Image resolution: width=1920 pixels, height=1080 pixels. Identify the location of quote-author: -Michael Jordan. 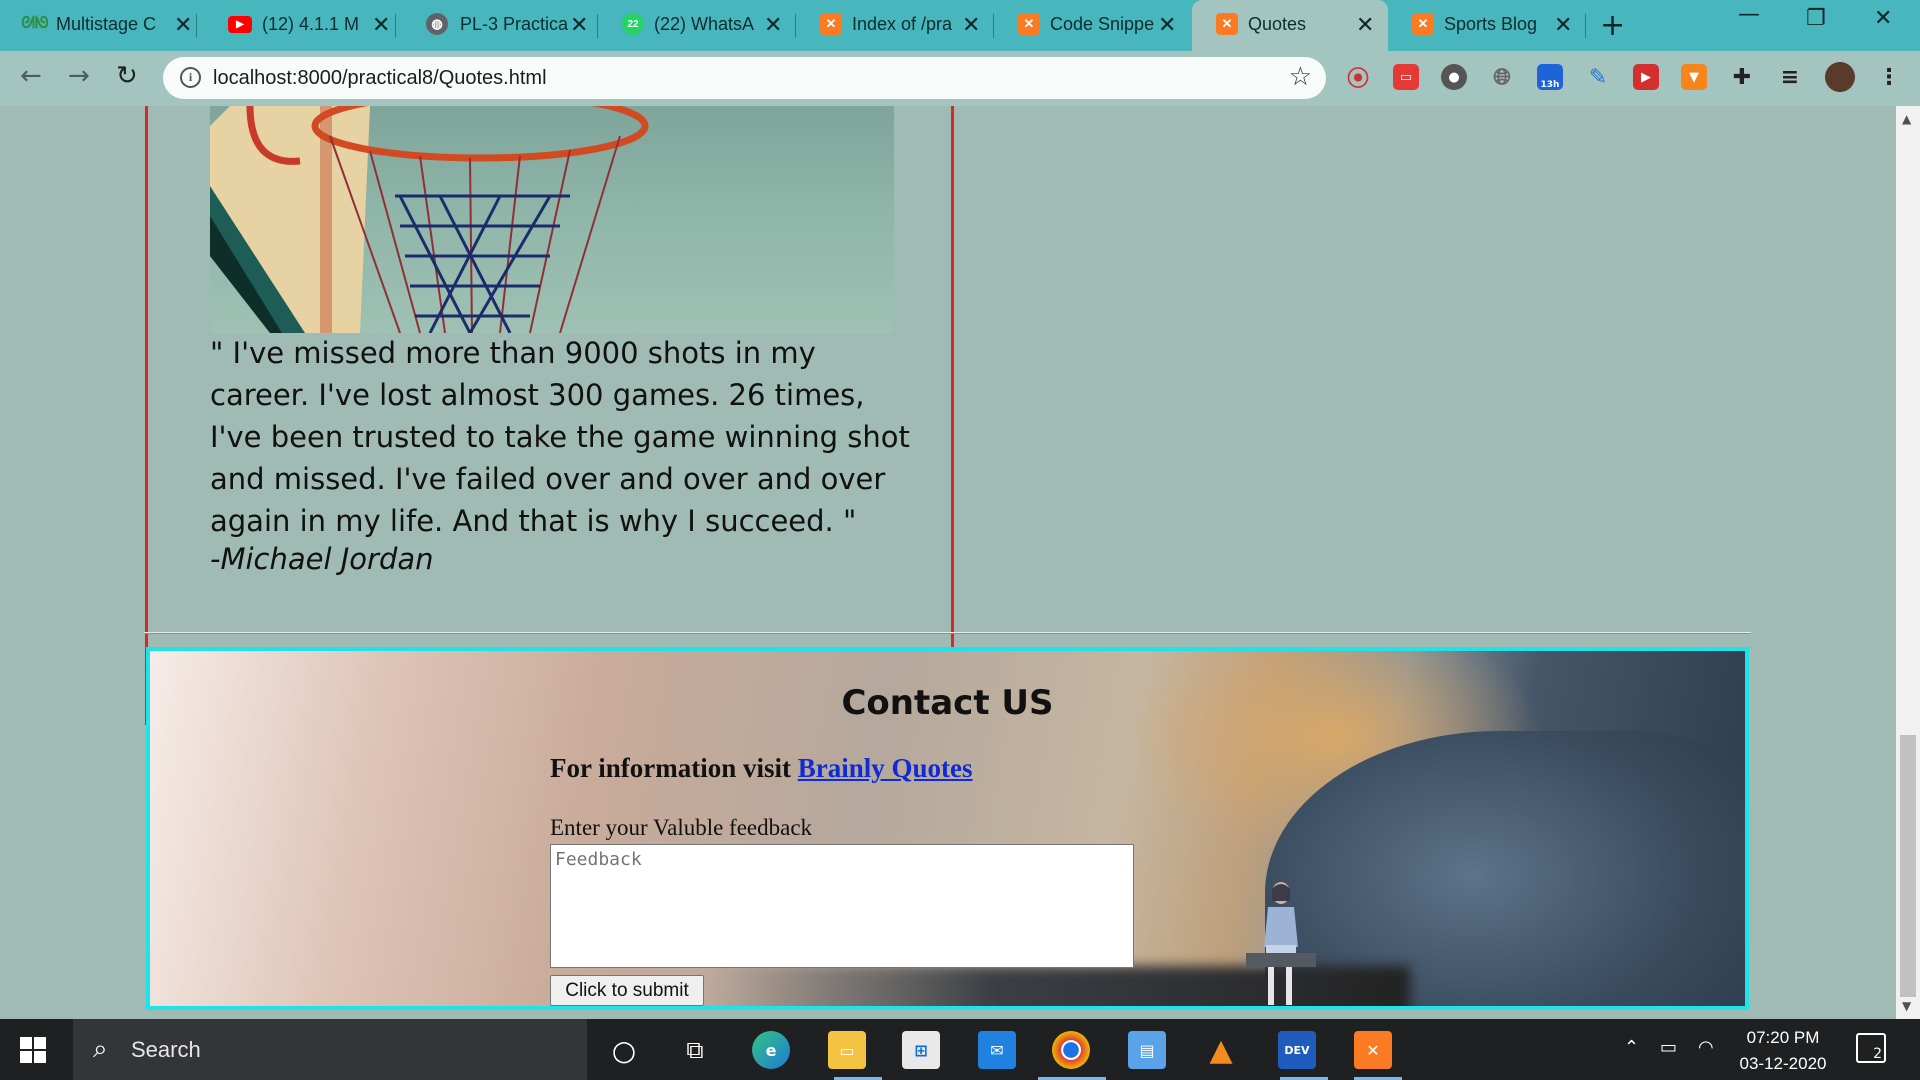
(322, 559).